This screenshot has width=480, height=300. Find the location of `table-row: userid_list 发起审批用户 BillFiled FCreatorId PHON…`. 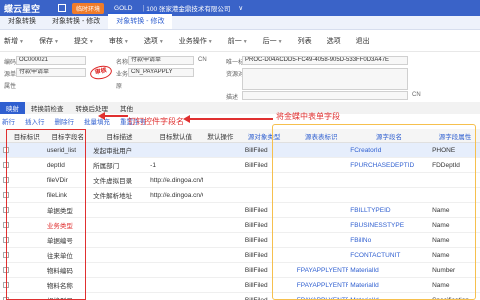

table-row: userid_list 发起审批用户 BillFiled FCreatorId PHON… is located at coordinates (240, 150).